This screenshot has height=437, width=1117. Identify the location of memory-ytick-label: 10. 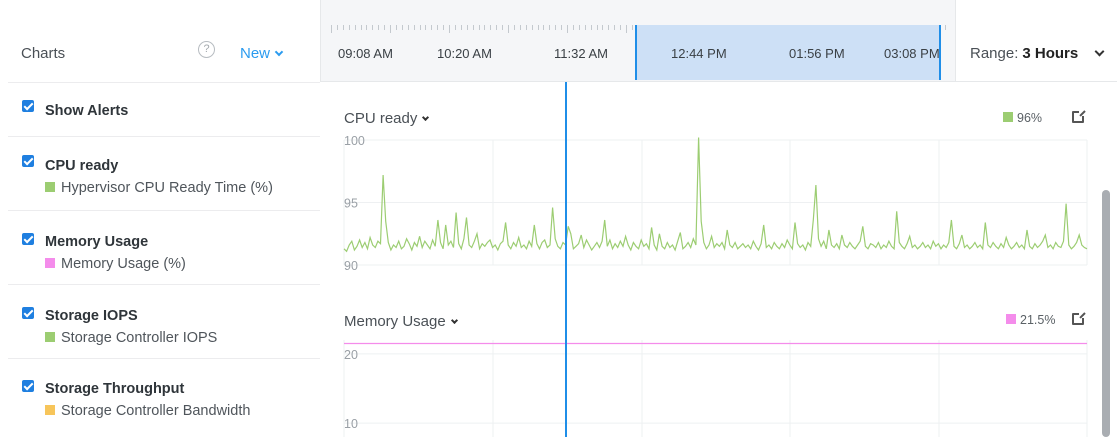
(351, 424).